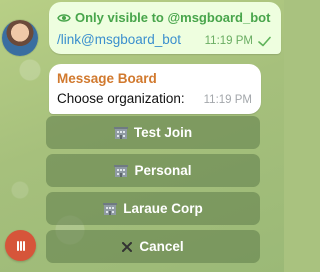 Image resolution: width=320 pixels, height=272 pixels. I want to click on keyboard-button-label: Test Join, so click(163, 132).